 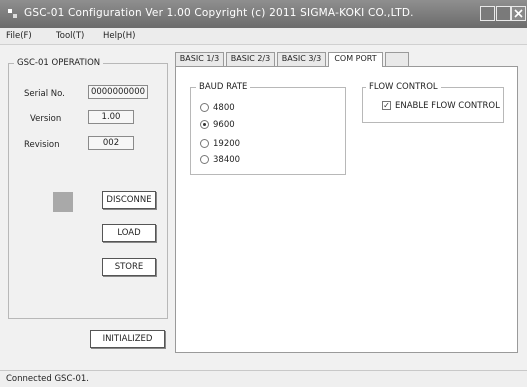 I want to click on flow-control-checkbox-label: ENABLE FLOW CONTROL, so click(x=447, y=106).